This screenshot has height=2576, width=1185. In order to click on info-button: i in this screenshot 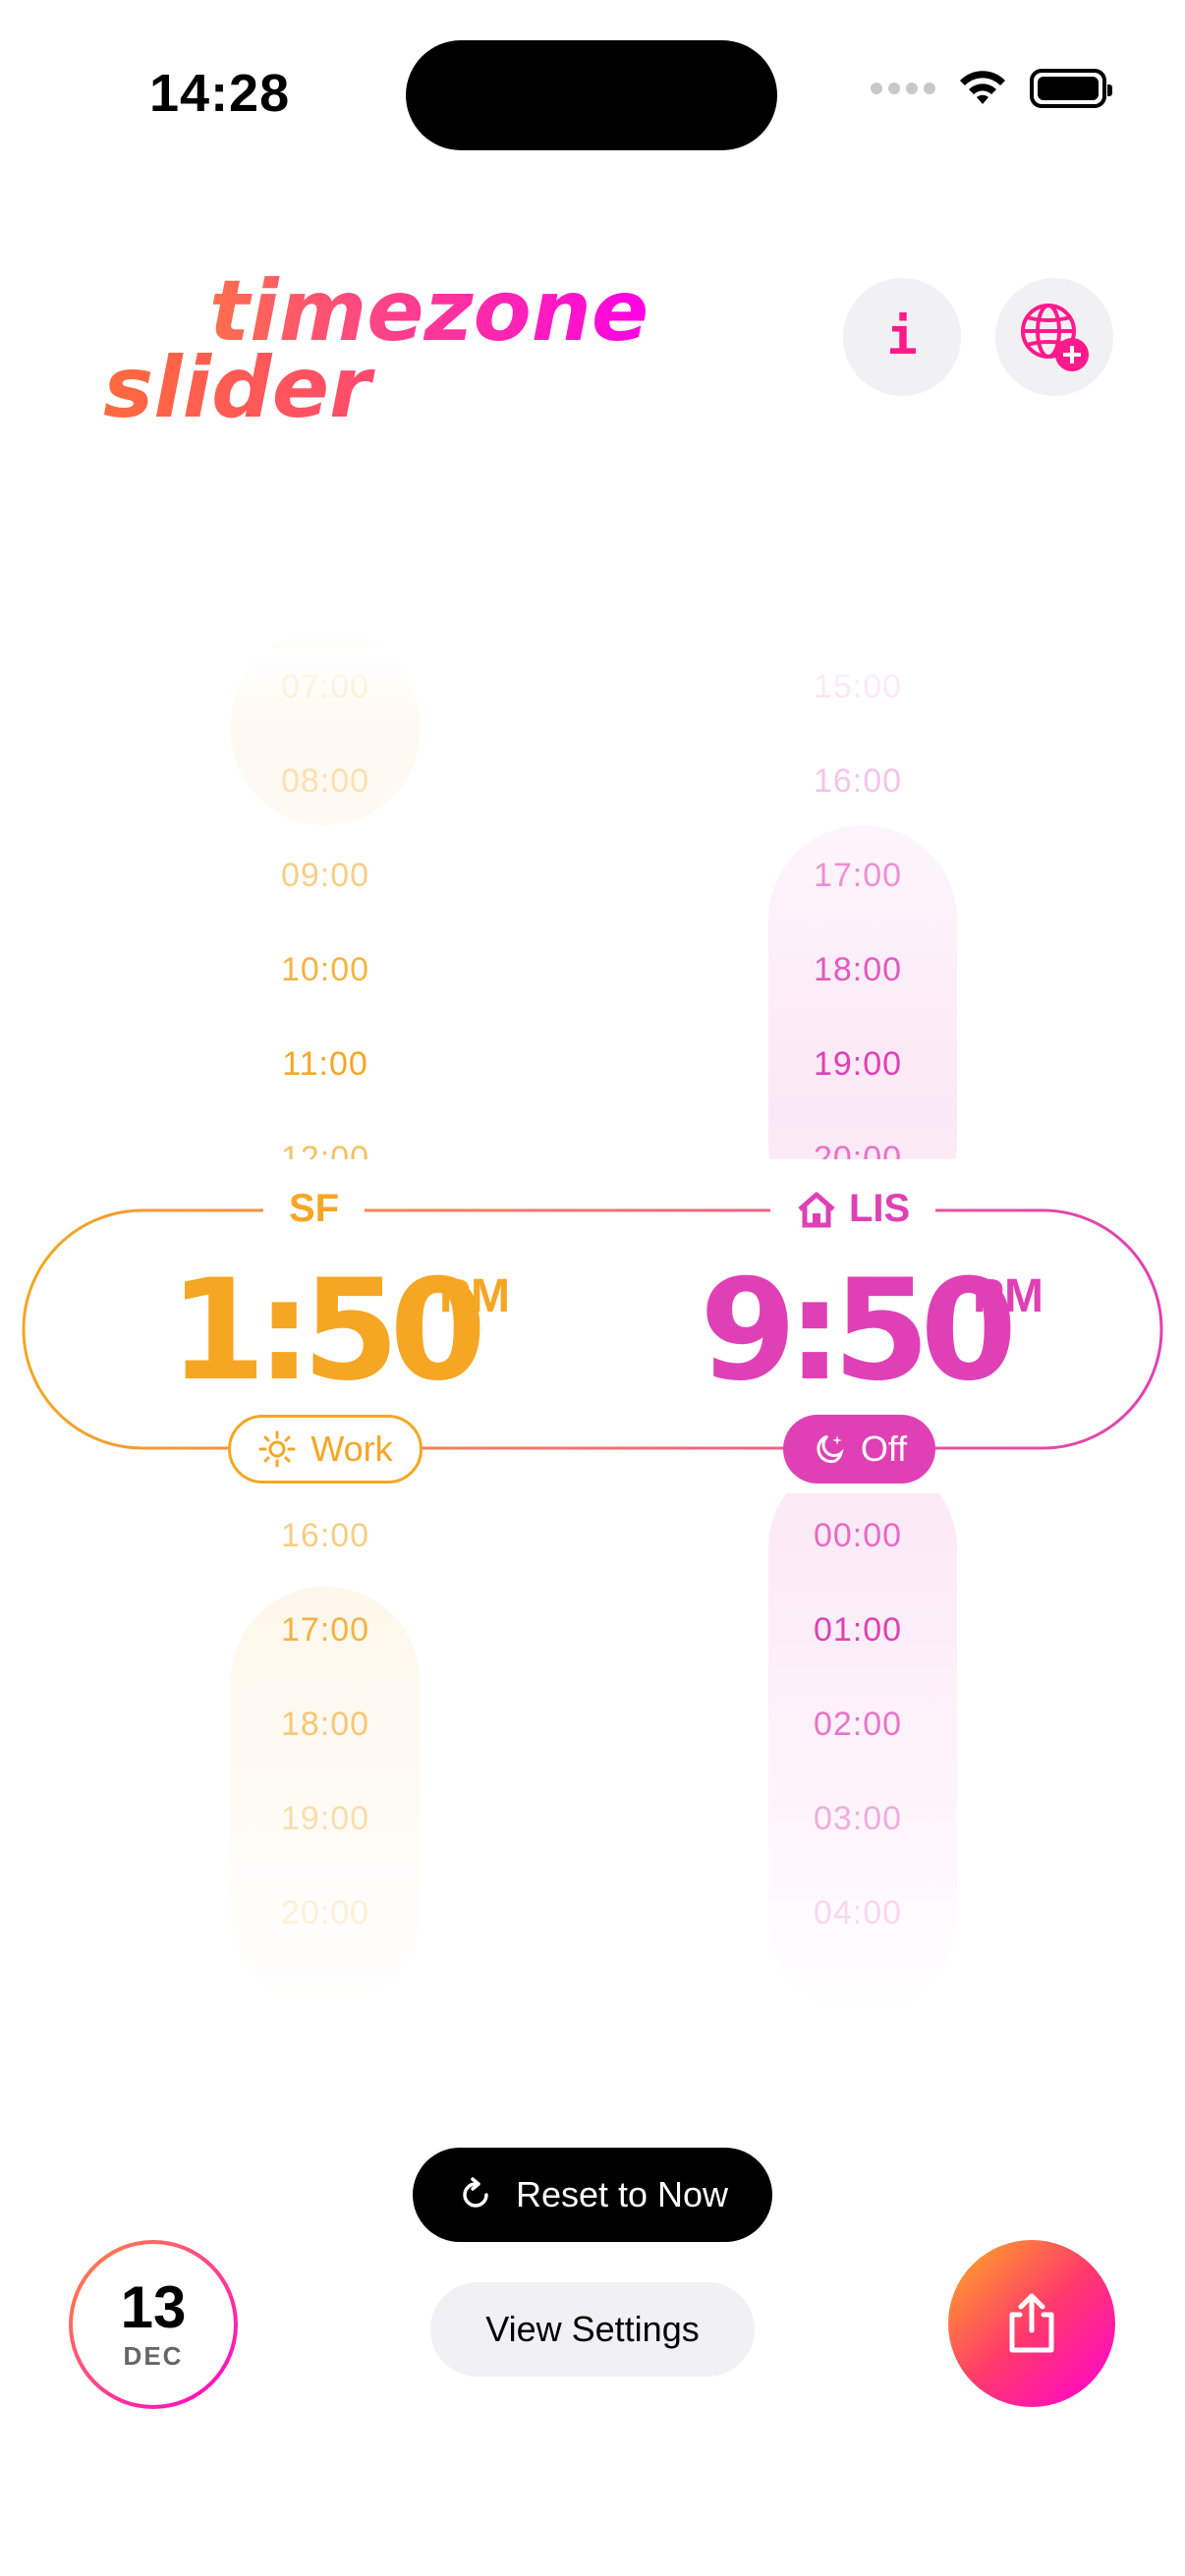, I will do `click(902, 337)`.